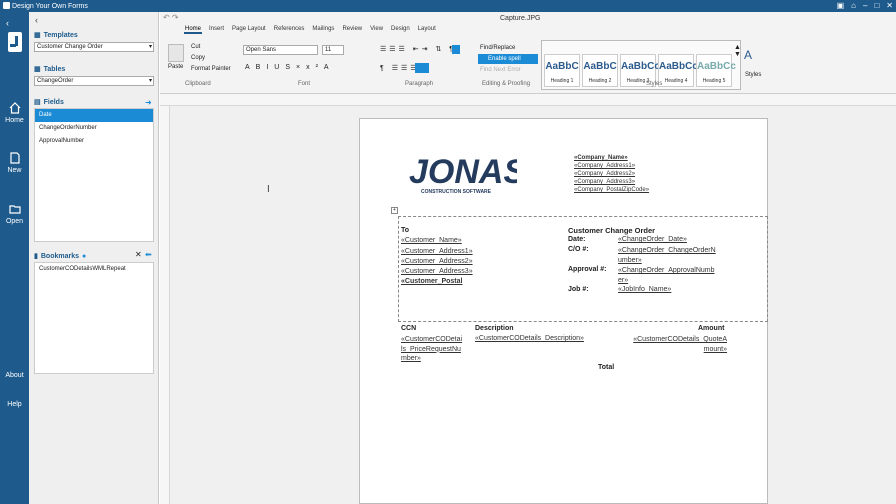 The height and width of the screenshot is (504, 896). Describe the element at coordinates (529, 338) in the screenshot. I see `description-field: «CustomerCODetails_Description»` at that location.